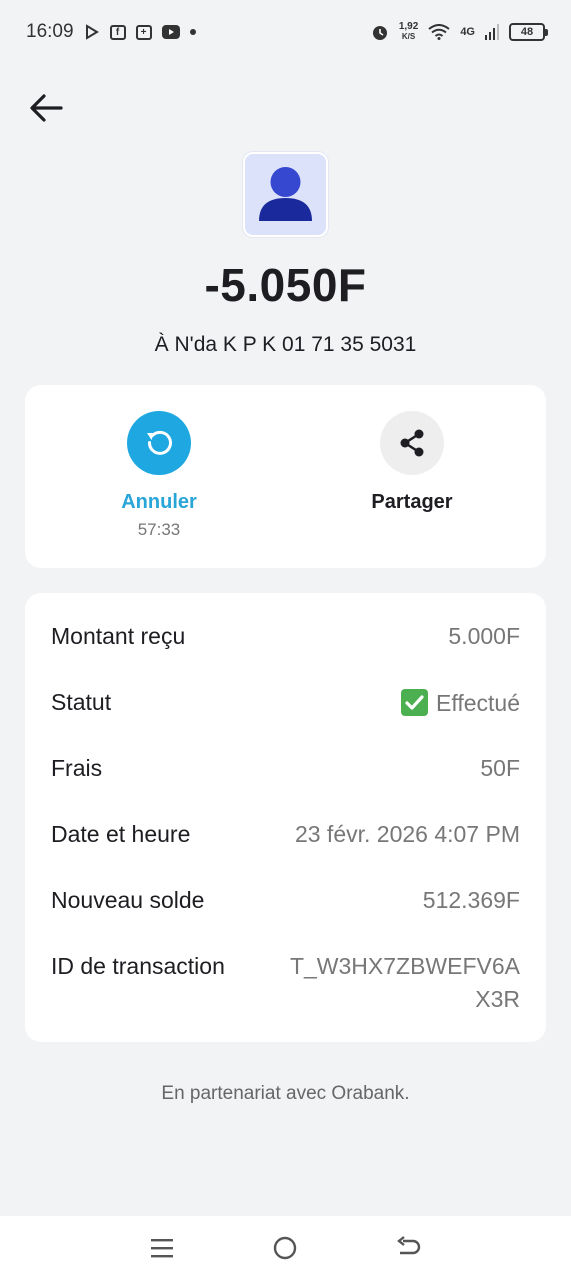  What do you see at coordinates (117, 32) in the screenshot?
I see `facebook-icon: f` at bounding box center [117, 32].